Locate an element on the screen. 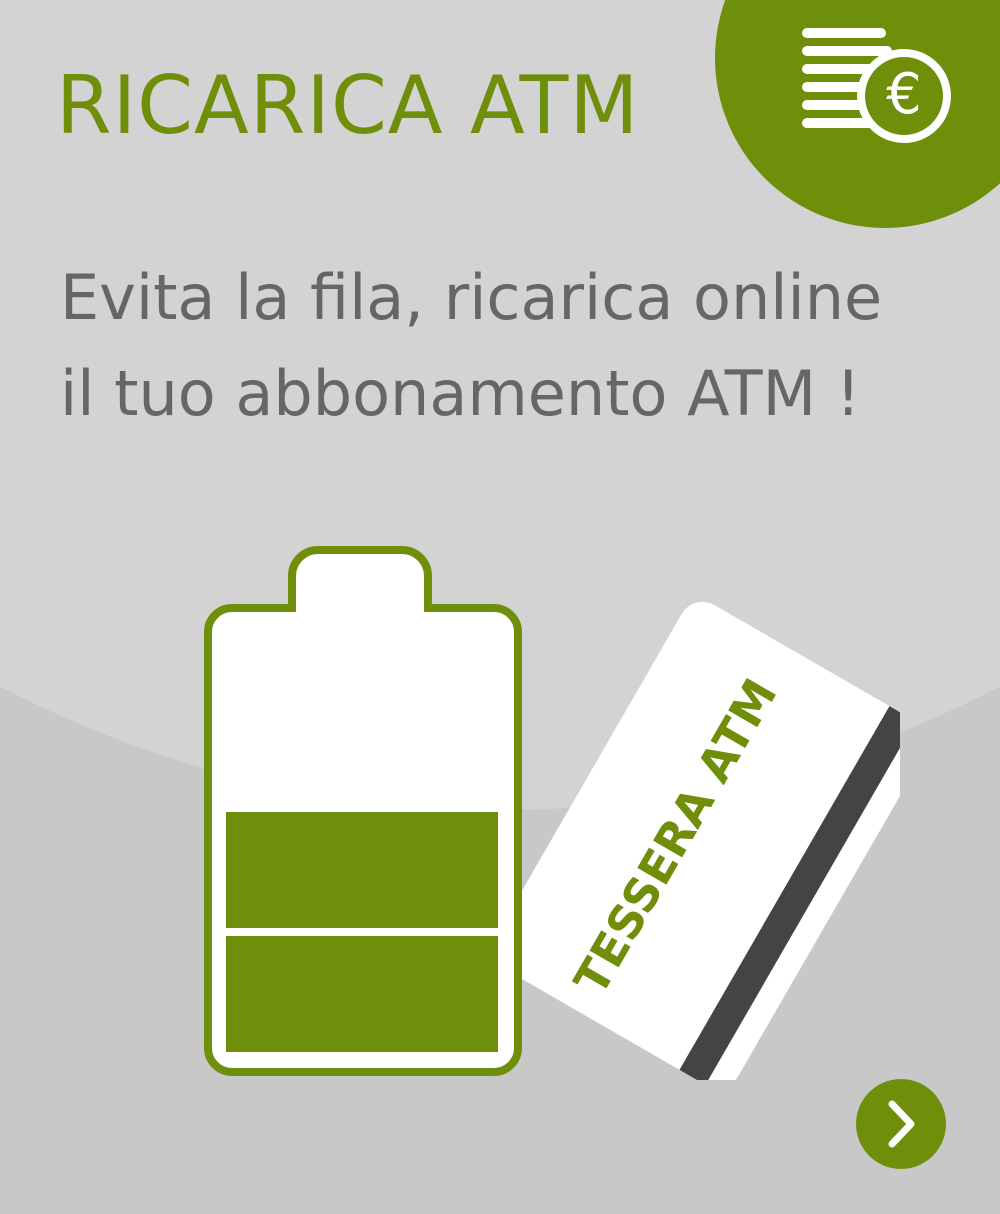  page-title: RICARICA ATM is located at coordinates (348, 105).